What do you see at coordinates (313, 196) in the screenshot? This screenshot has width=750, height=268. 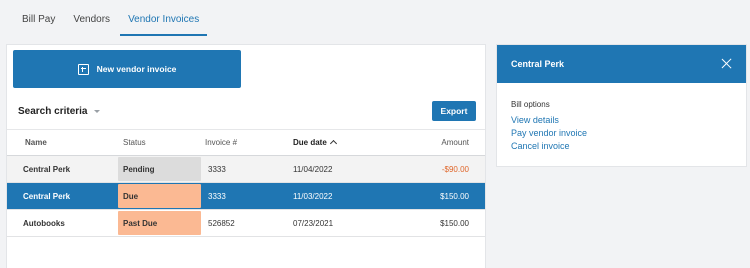 I see `cell-due-date: 11/03/2022` at bounding box center [313, 196].